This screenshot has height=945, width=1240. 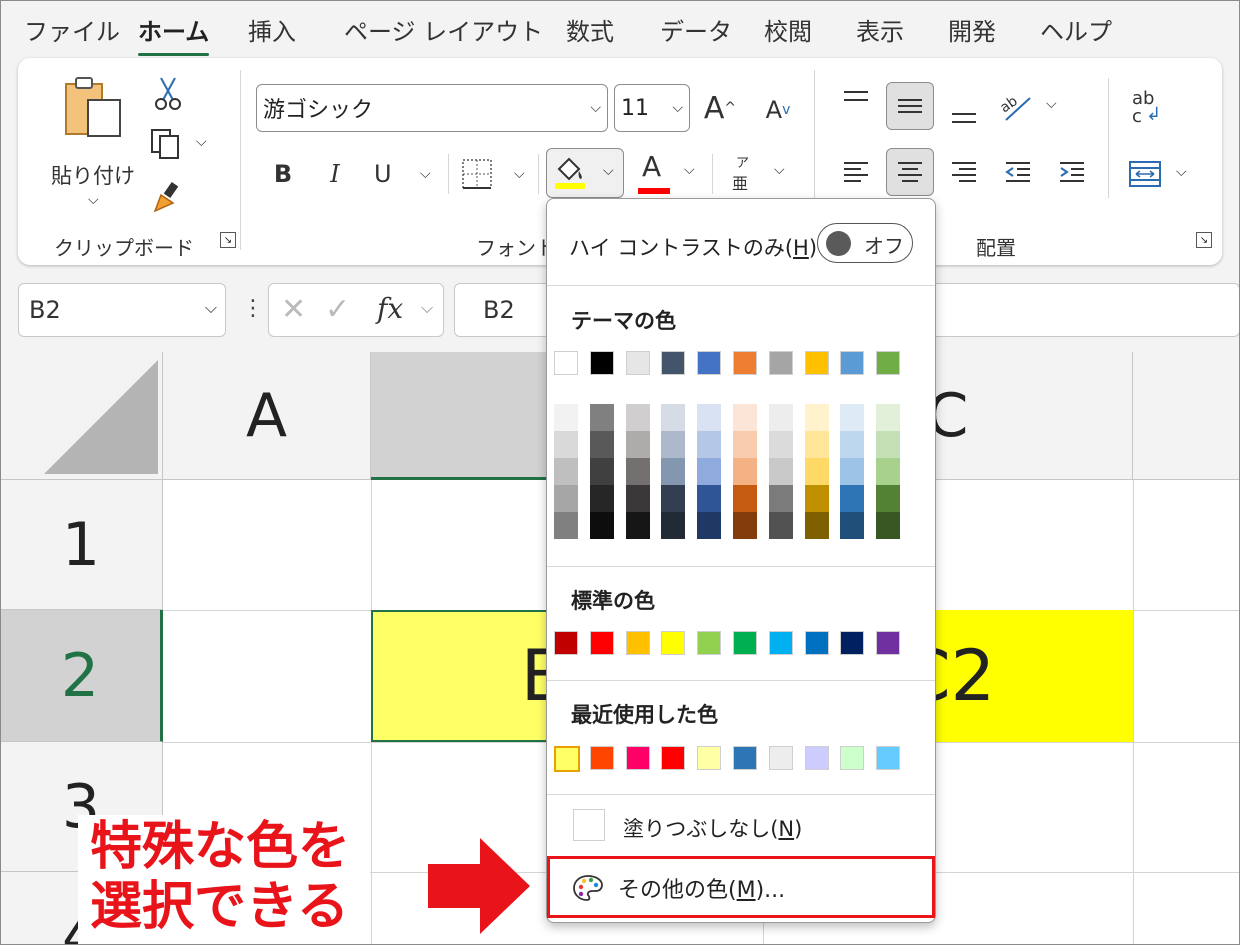 I want to click on grow-font-button: A ^, so click(x=720, y=108).